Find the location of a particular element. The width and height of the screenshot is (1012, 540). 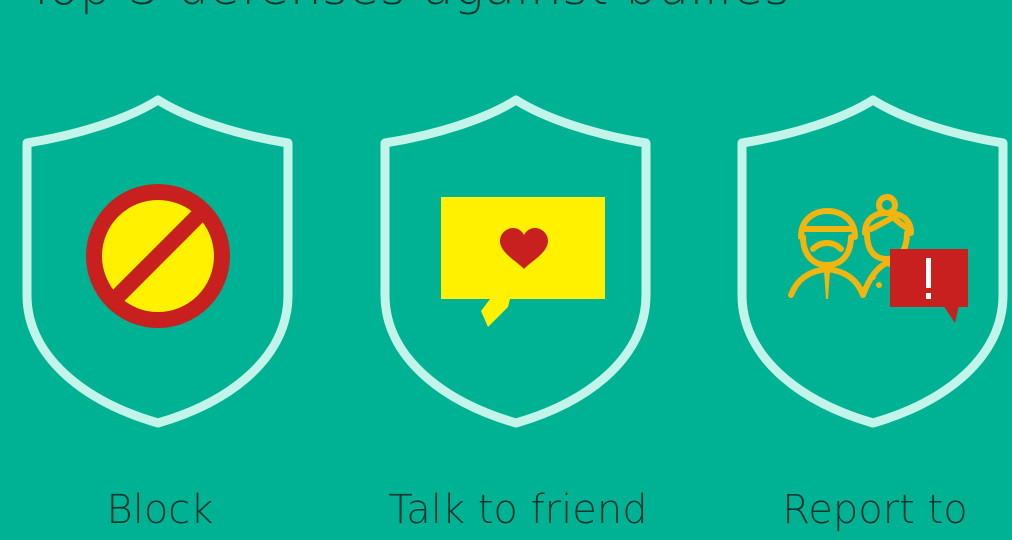

chat-heart-icon is located at coordinates (523, 262).